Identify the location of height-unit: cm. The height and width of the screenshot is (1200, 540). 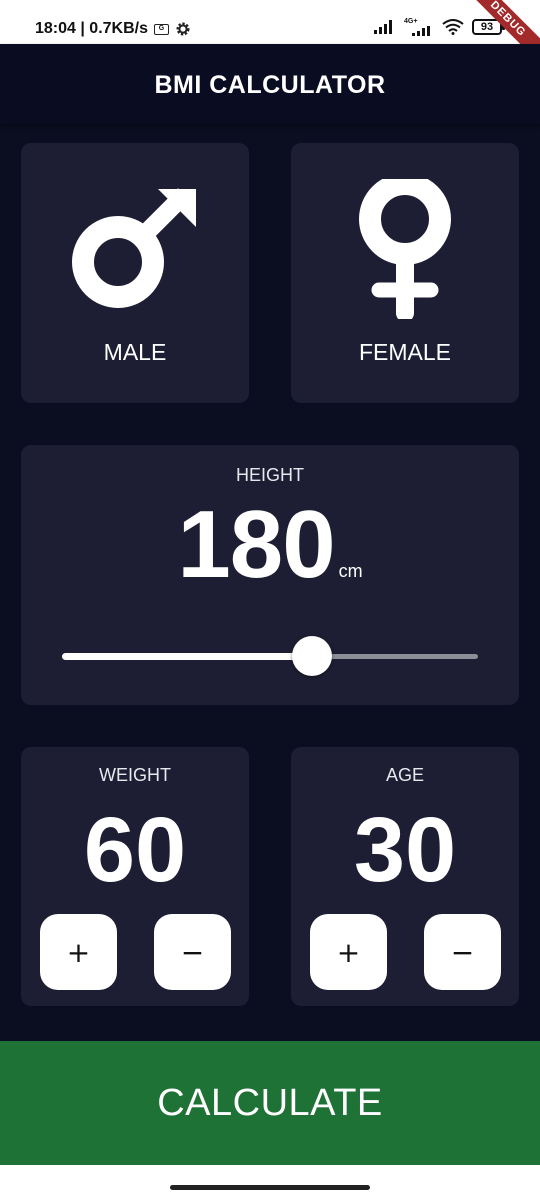
(350, 571).